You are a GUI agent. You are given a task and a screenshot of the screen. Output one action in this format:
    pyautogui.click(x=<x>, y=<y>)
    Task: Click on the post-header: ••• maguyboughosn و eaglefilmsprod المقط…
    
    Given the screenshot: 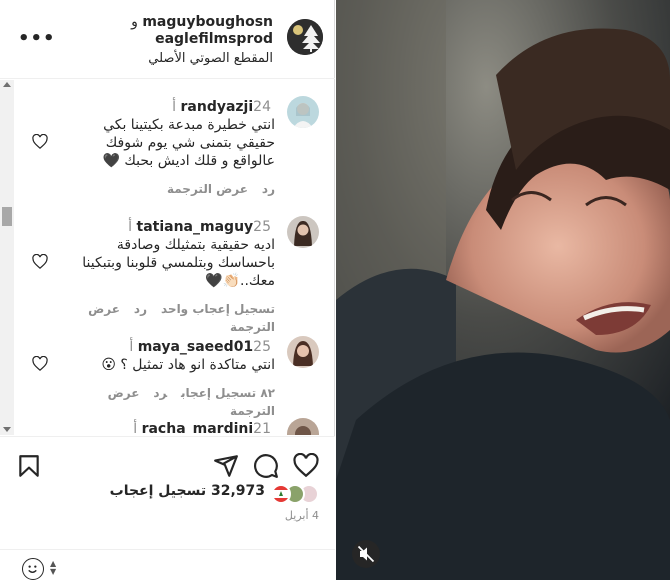 What is the action you would take?
    pyautogui.click(x=167, y=39)
    